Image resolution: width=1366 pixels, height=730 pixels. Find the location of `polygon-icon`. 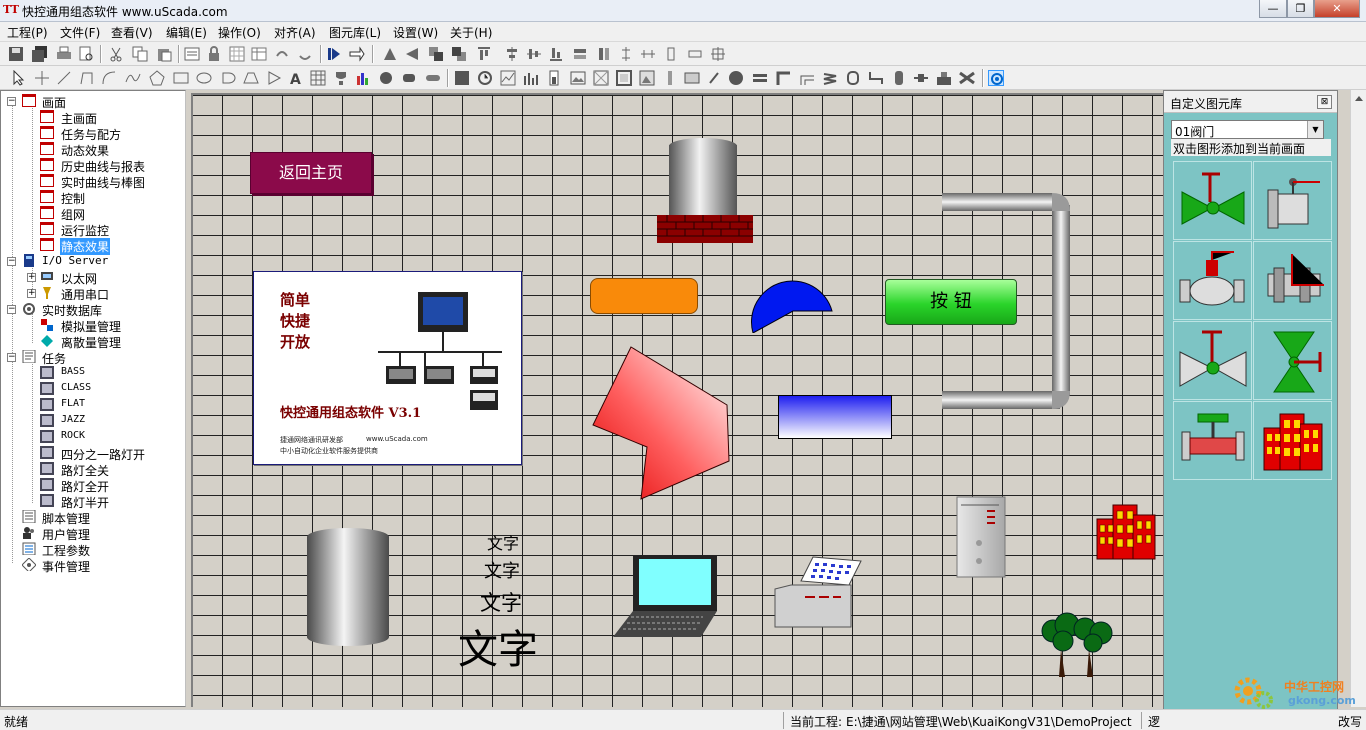

polygon-icon is located at coordinates (157, 78).